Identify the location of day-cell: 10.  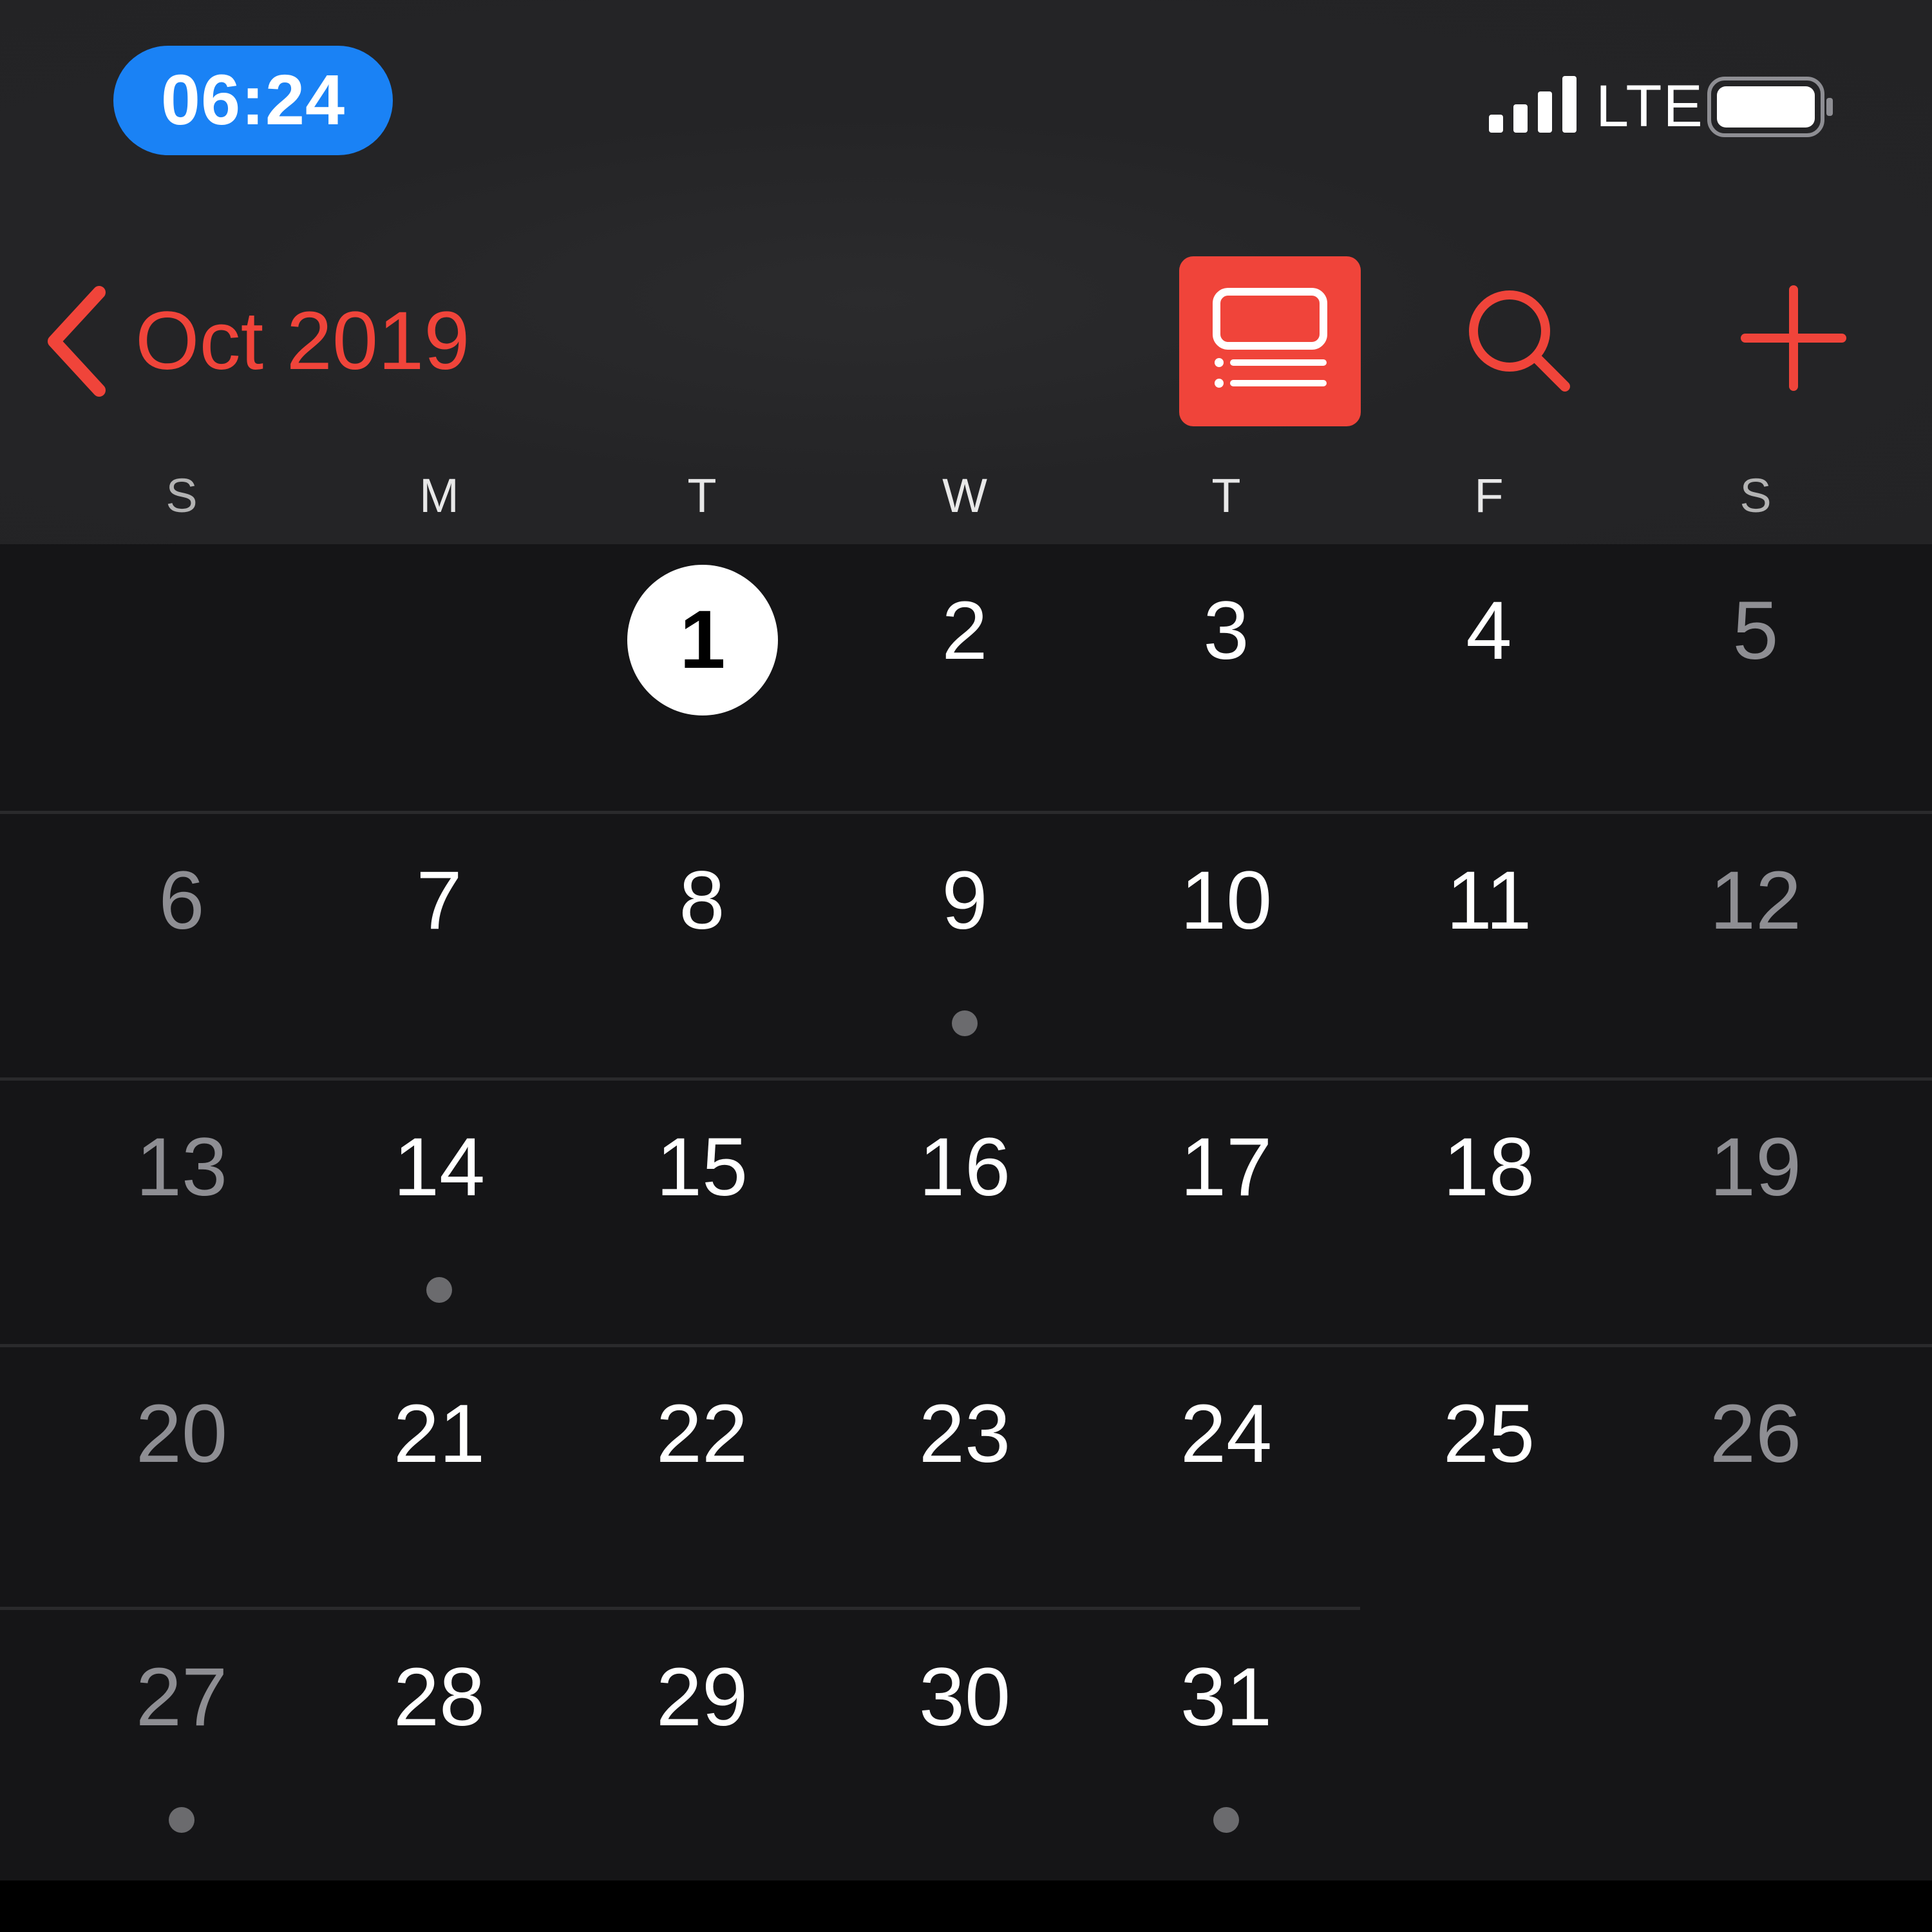
(1226, 947).